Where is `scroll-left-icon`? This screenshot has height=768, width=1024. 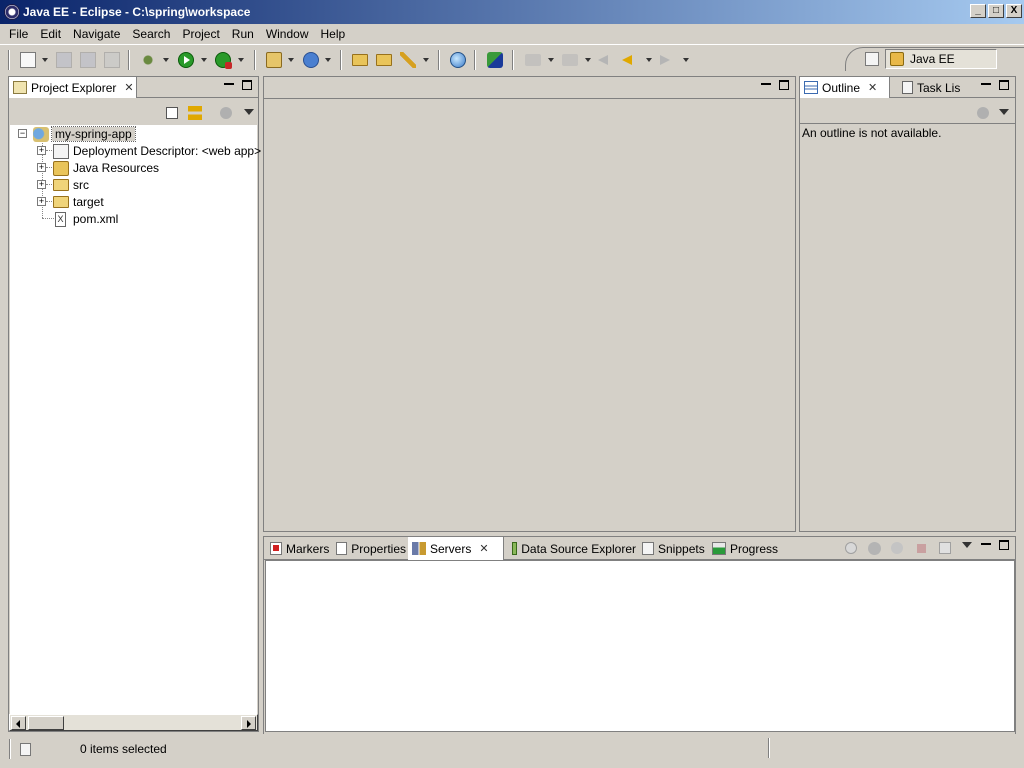
scroll-left-icon is located at coordinates (18, 723).